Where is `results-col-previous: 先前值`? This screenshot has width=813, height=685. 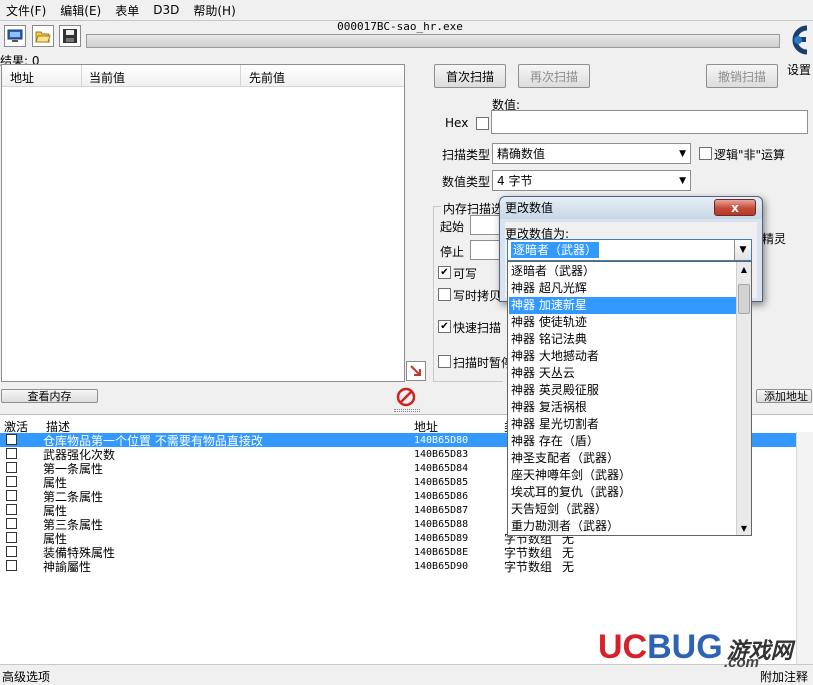
results-col-previous: 先前值 is located at coordinates (267, 77).